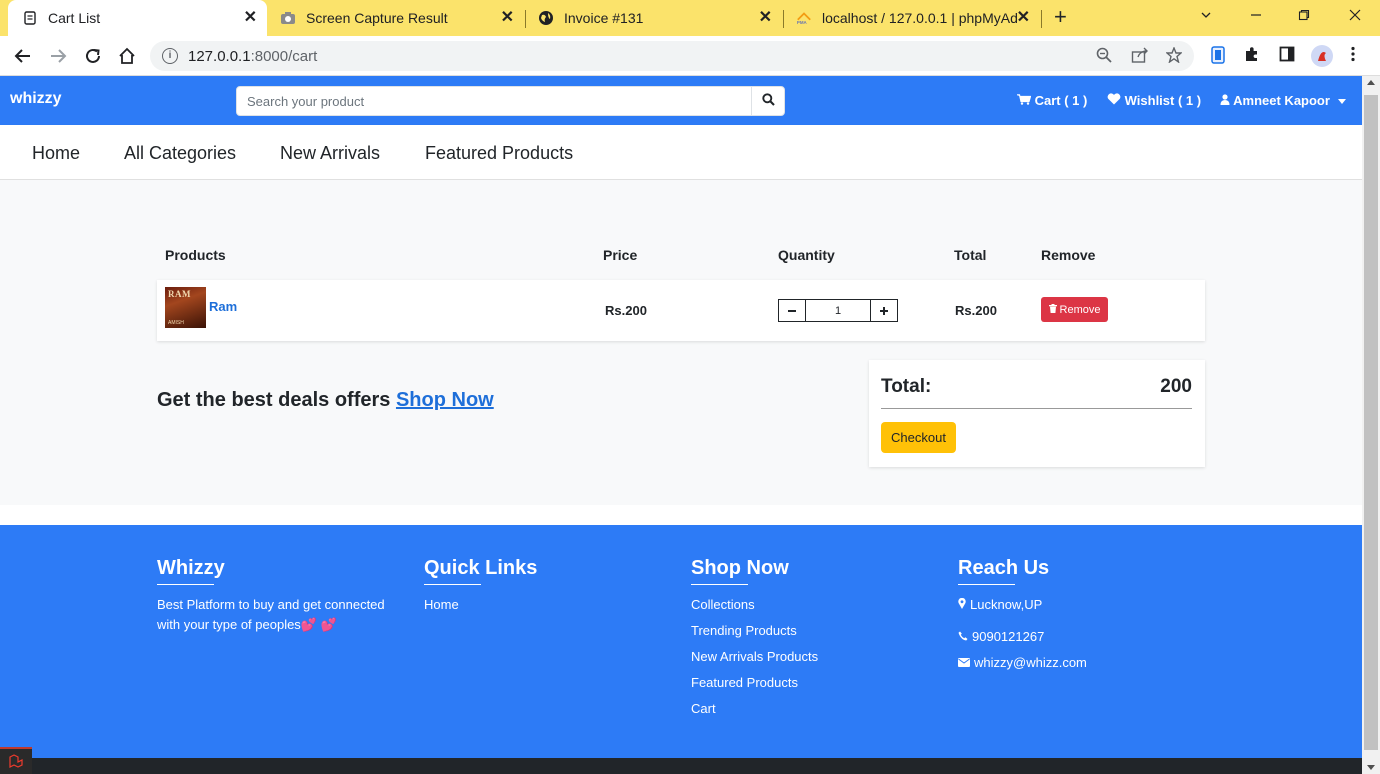 The height and width of the screenshot is (774, 1380). I want to click on site-info-icon: i, so click(170, 56).